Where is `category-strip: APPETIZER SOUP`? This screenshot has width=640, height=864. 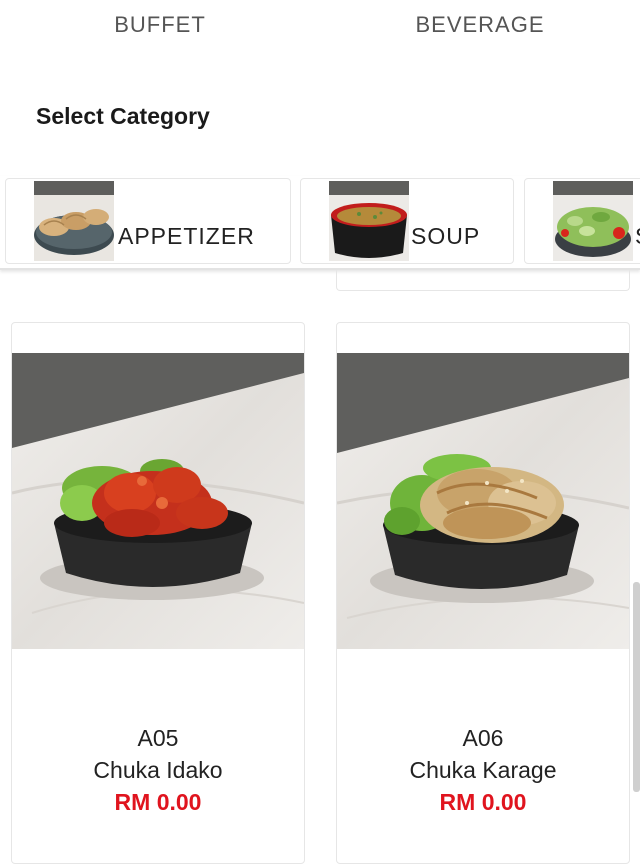 category-strip: APPETIZER SOUP is located at coordinates (320, 223).